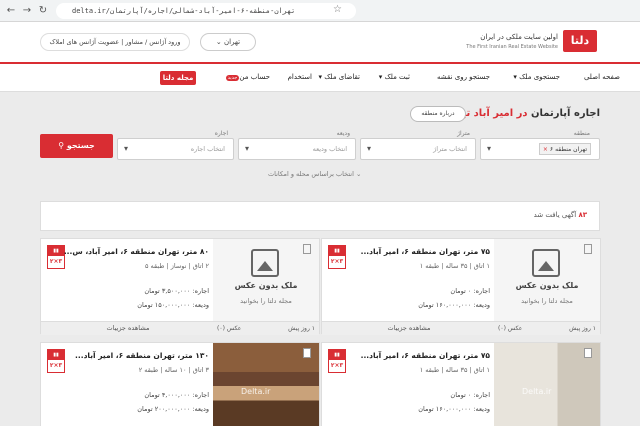 The width and height of the screenshot is (640, 426). What do you see at coordinates (27, 11) in the screenshot?
I see `forward-icon: →` at bounding box center [27, 11].